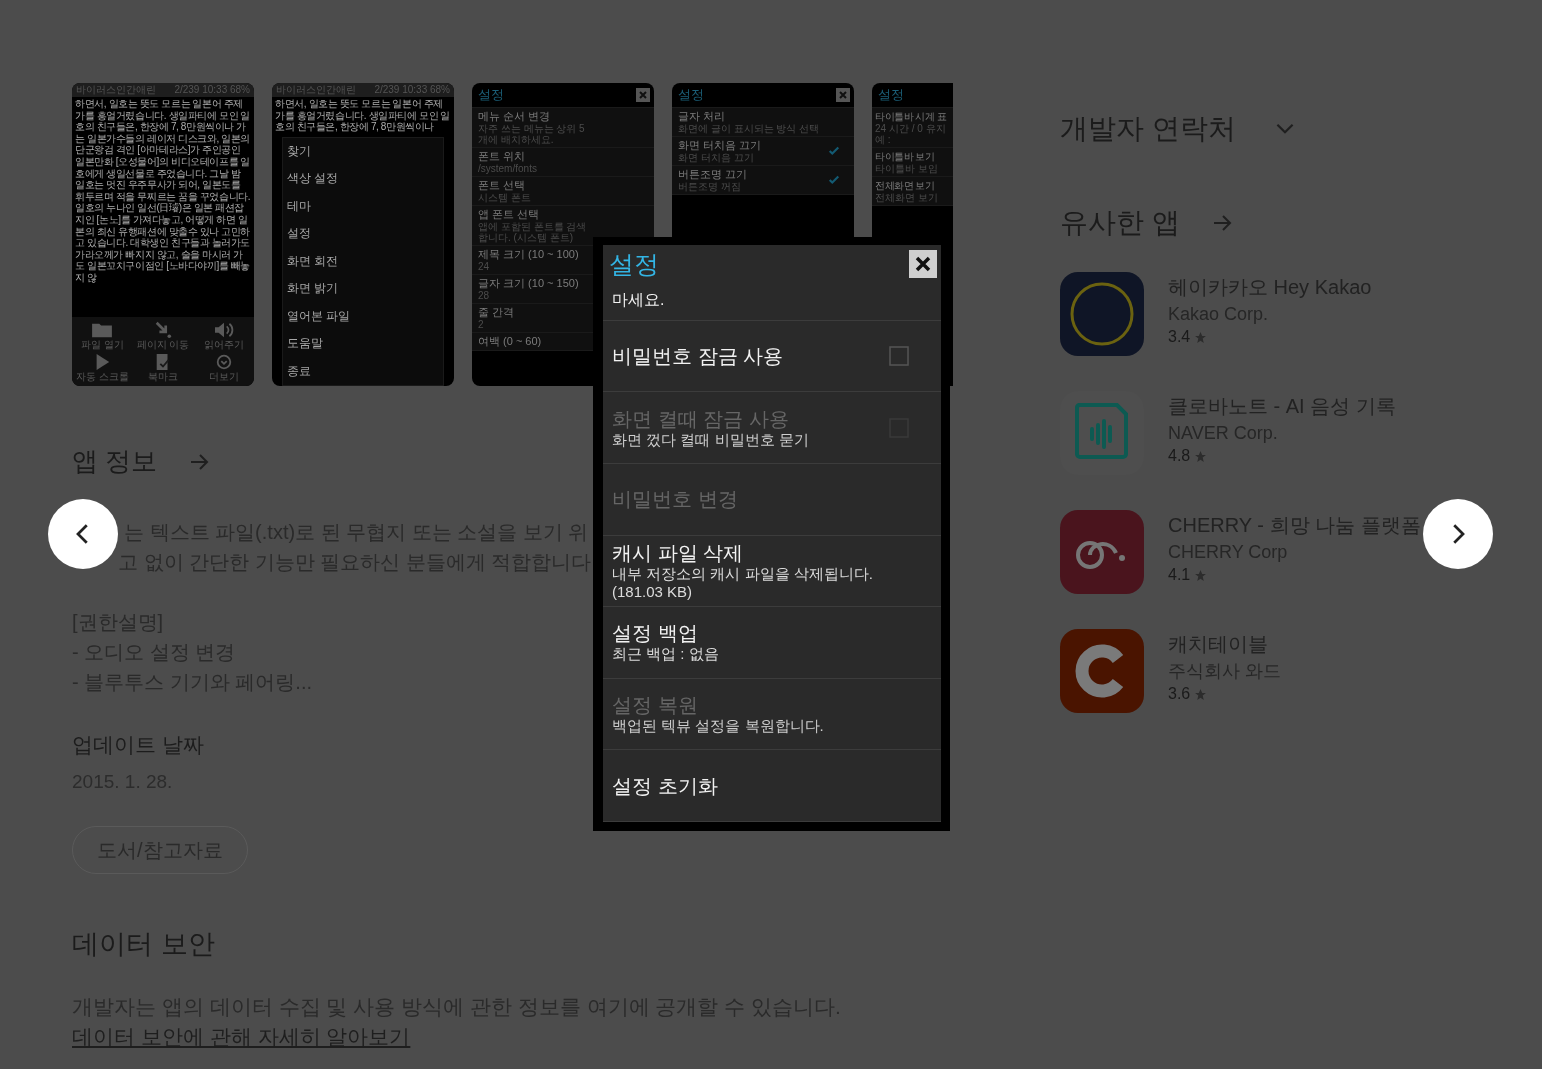  Describe the element at coordinates (743, 582) in the screenshot. I see `setting-description: 내부 저장소의 캐시 파일을 삭제됩니다. (181.03 KB)` at that location.